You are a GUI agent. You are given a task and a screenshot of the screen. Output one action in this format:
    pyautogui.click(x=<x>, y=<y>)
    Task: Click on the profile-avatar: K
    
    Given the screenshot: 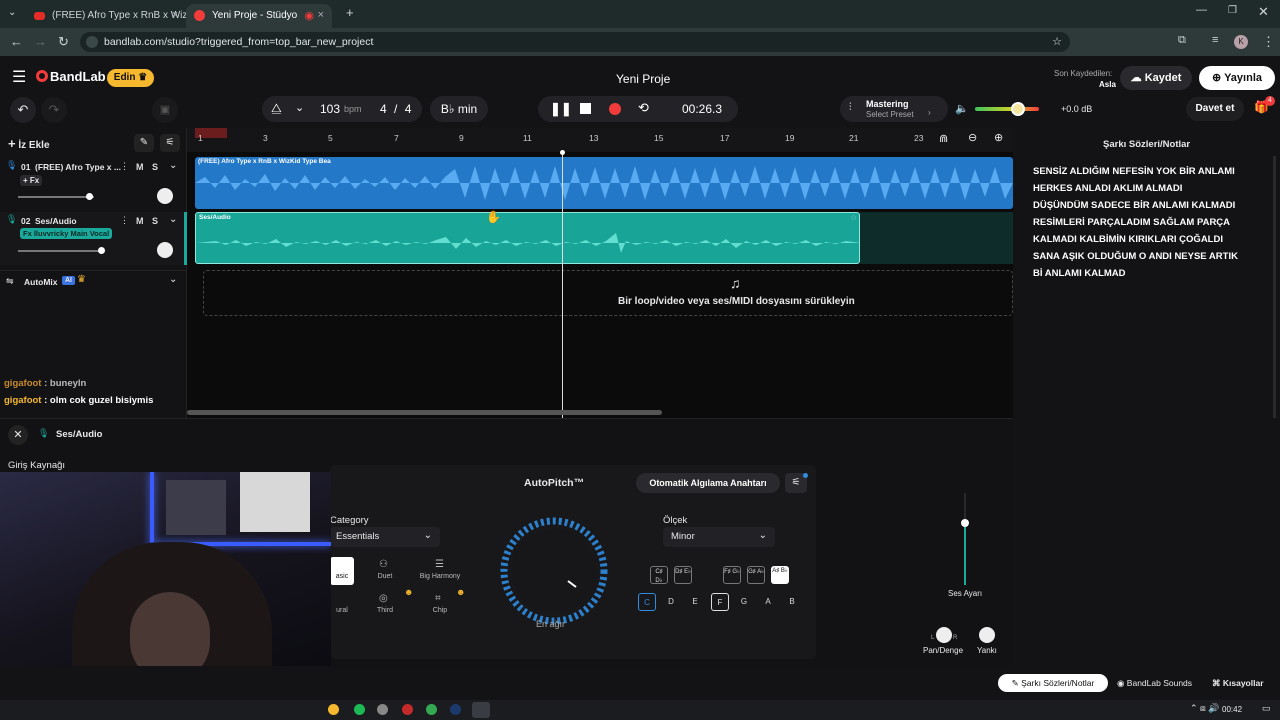 What is the action you would take?
    pyautogui.click(x=1241, y=42)
    